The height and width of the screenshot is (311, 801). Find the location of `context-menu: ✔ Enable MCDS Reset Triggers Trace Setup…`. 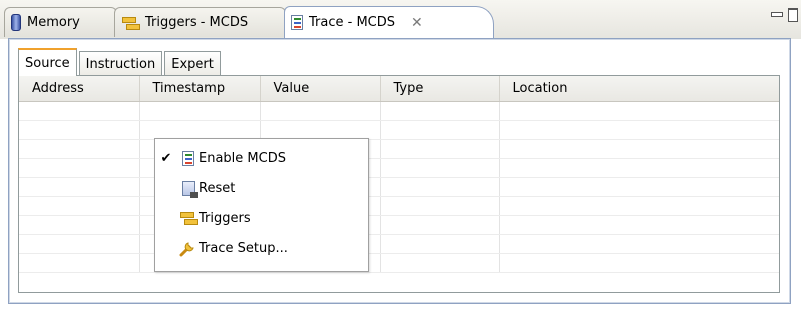

context-menu: ✔ Enable MCDS Reset Triggers Trace Setup… is located at coordinates (261, 205).